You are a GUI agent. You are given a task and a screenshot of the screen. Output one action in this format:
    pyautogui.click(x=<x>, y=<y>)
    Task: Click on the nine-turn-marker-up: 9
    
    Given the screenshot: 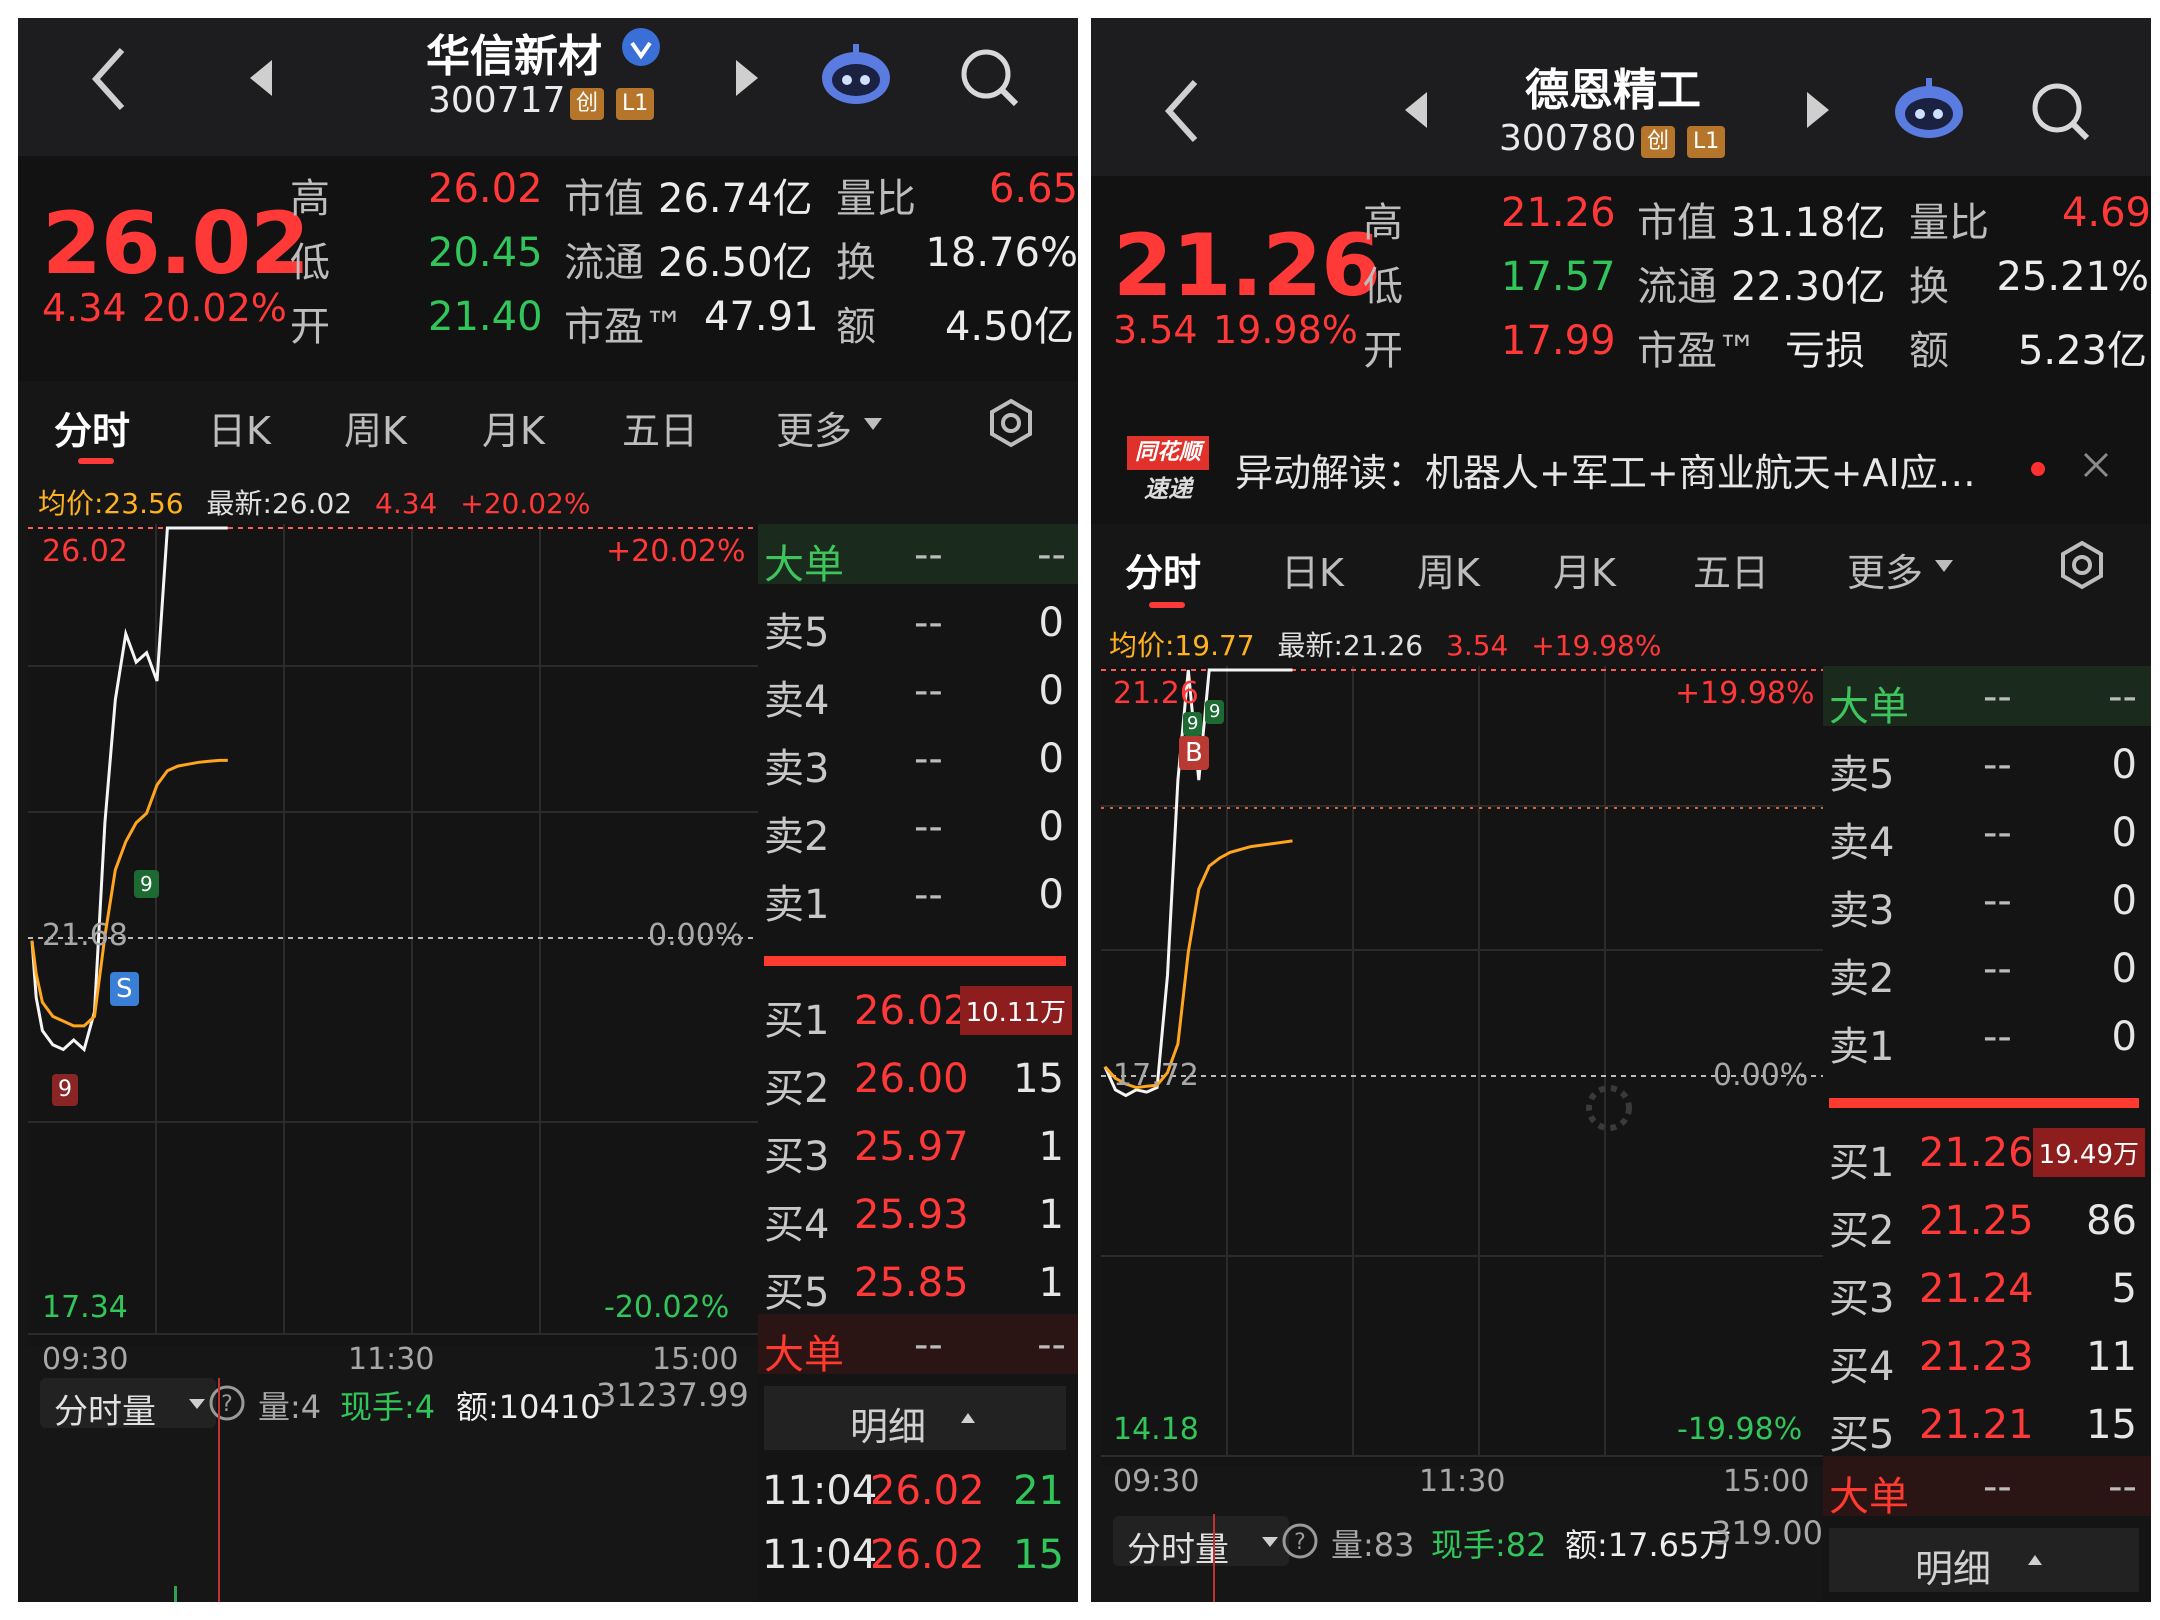 What is the action you would take?
    pyautogui.click(x=146, y=884)
    